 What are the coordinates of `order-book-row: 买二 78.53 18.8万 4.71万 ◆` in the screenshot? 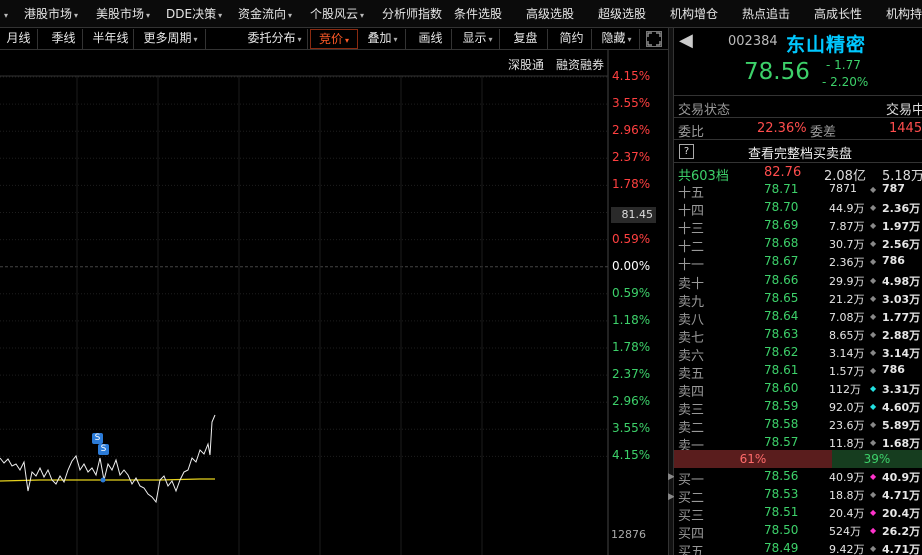 It's located at (798, 496).